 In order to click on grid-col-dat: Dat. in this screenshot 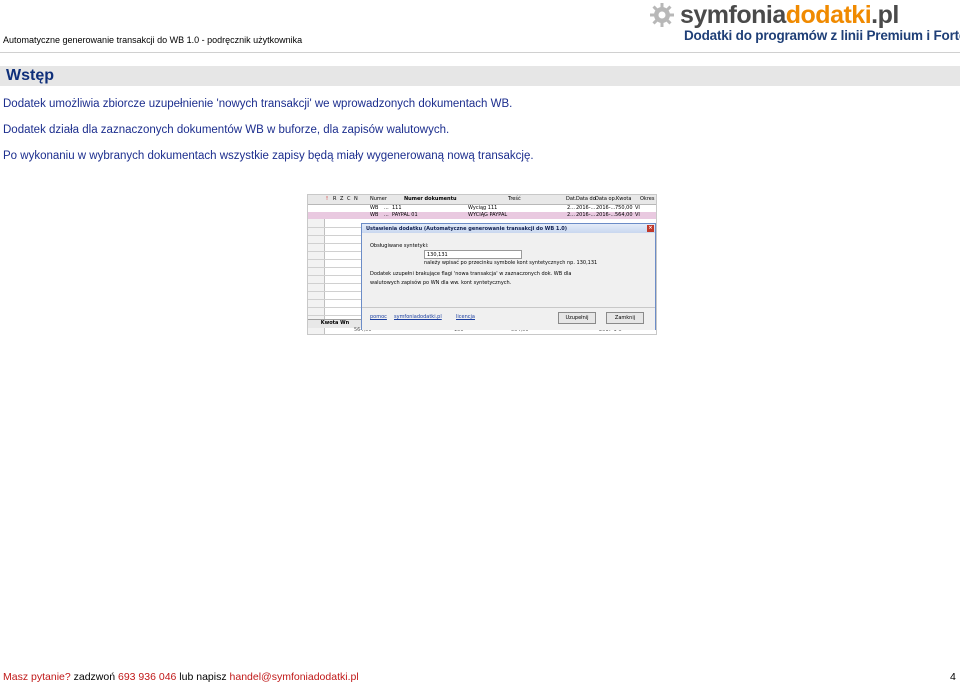, I will do `click(571, 199)`.